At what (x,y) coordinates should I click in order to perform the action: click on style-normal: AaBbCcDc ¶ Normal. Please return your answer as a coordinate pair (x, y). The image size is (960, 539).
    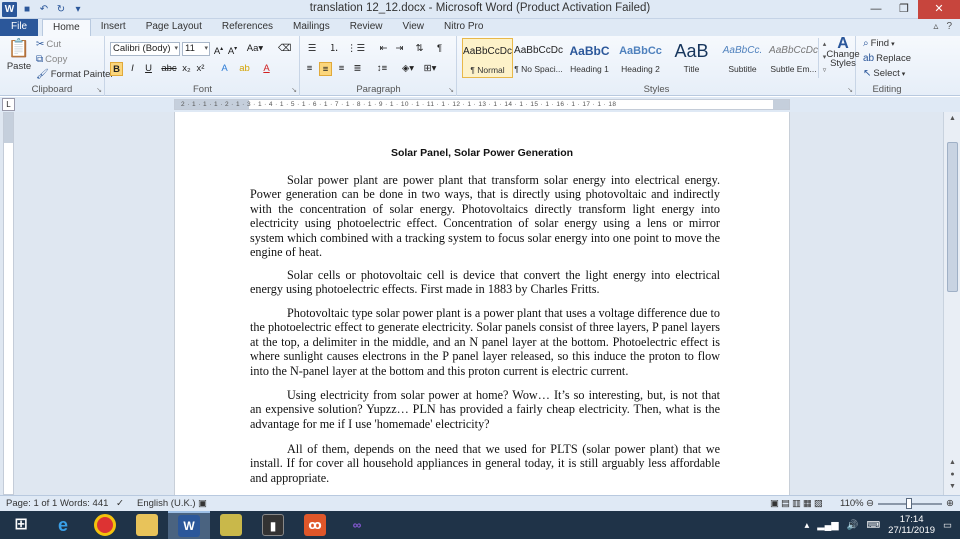
    Looking at the image, I should click on (487, 58).